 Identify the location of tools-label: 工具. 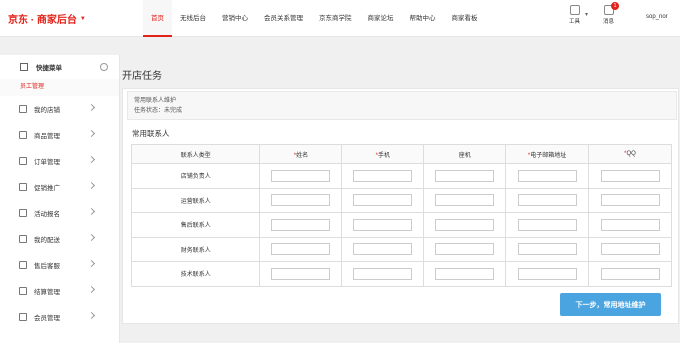
(575, 22).